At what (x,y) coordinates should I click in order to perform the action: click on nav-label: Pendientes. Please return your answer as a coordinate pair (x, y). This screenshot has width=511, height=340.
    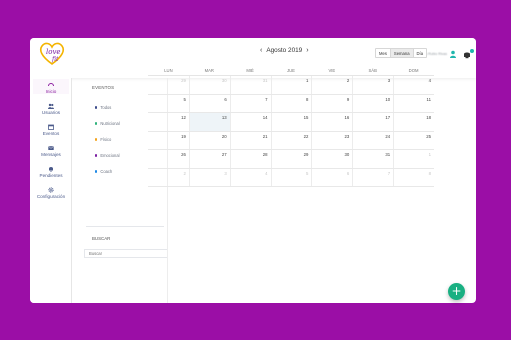
    Looking at the image, I should click on (51, 175).